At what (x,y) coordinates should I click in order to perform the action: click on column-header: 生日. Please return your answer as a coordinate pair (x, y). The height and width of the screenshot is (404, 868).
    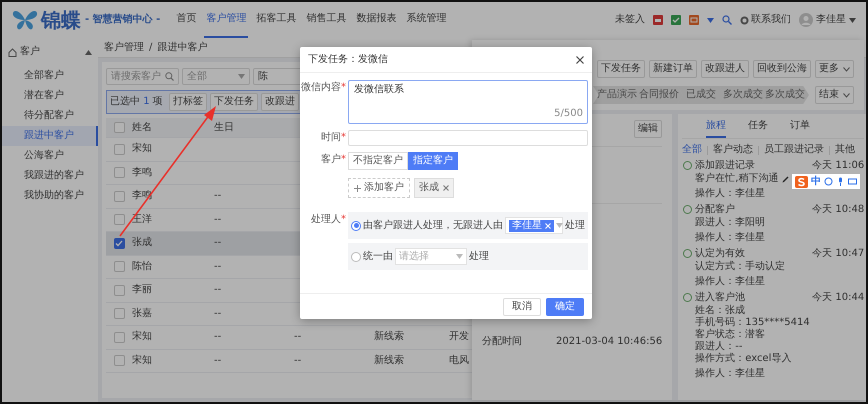
    Looking at the image, I should click on (224, 127).